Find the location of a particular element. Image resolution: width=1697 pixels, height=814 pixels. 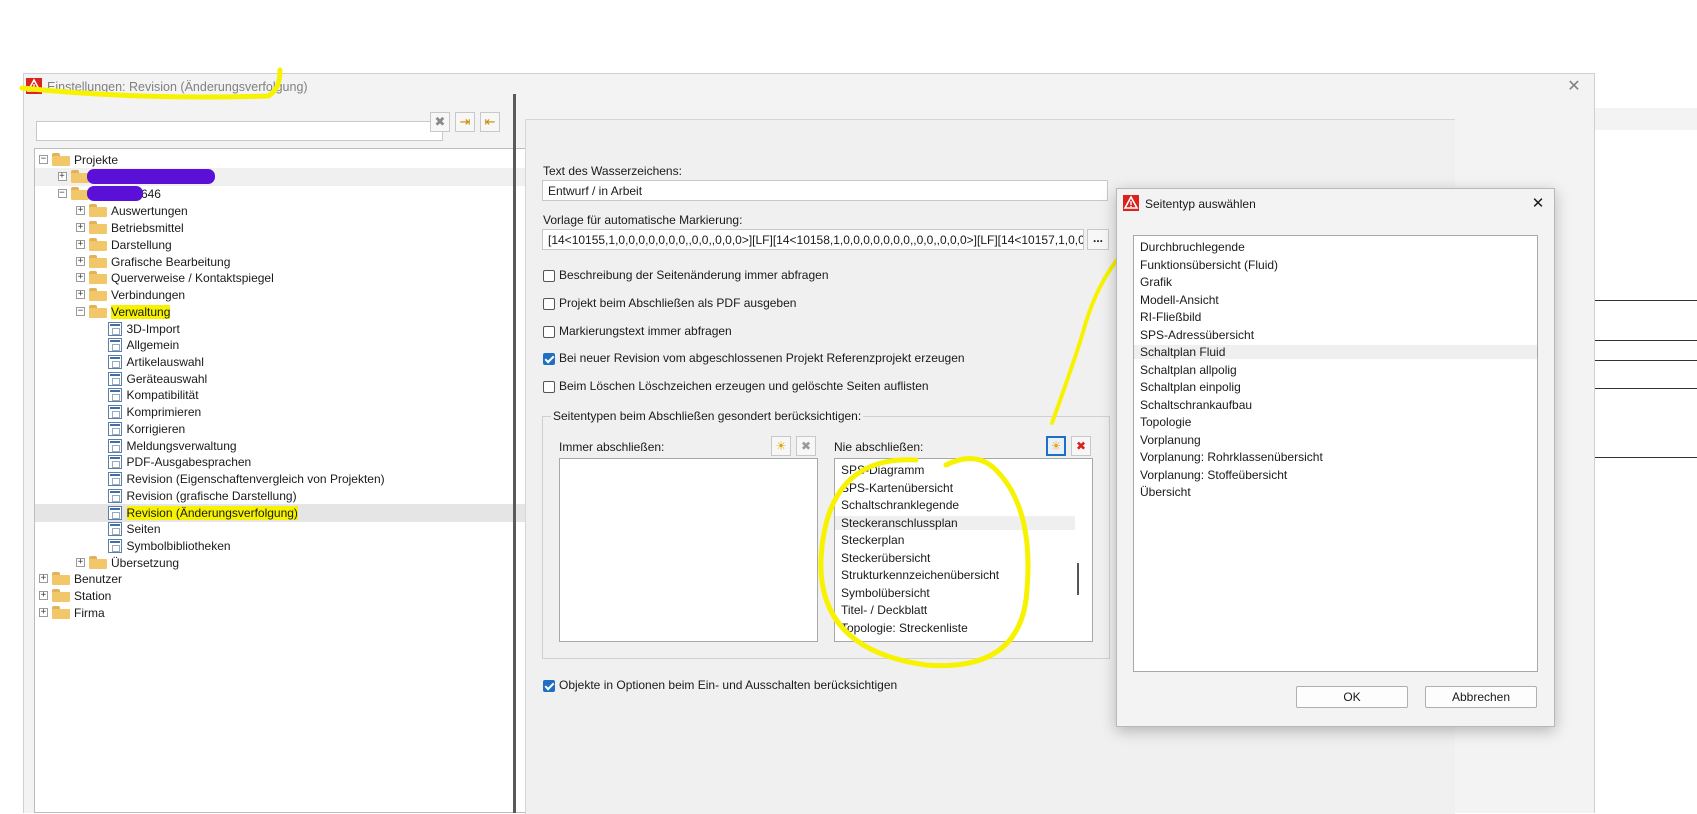

list-item: Vorplanung is located at coordinates (1170, 440).